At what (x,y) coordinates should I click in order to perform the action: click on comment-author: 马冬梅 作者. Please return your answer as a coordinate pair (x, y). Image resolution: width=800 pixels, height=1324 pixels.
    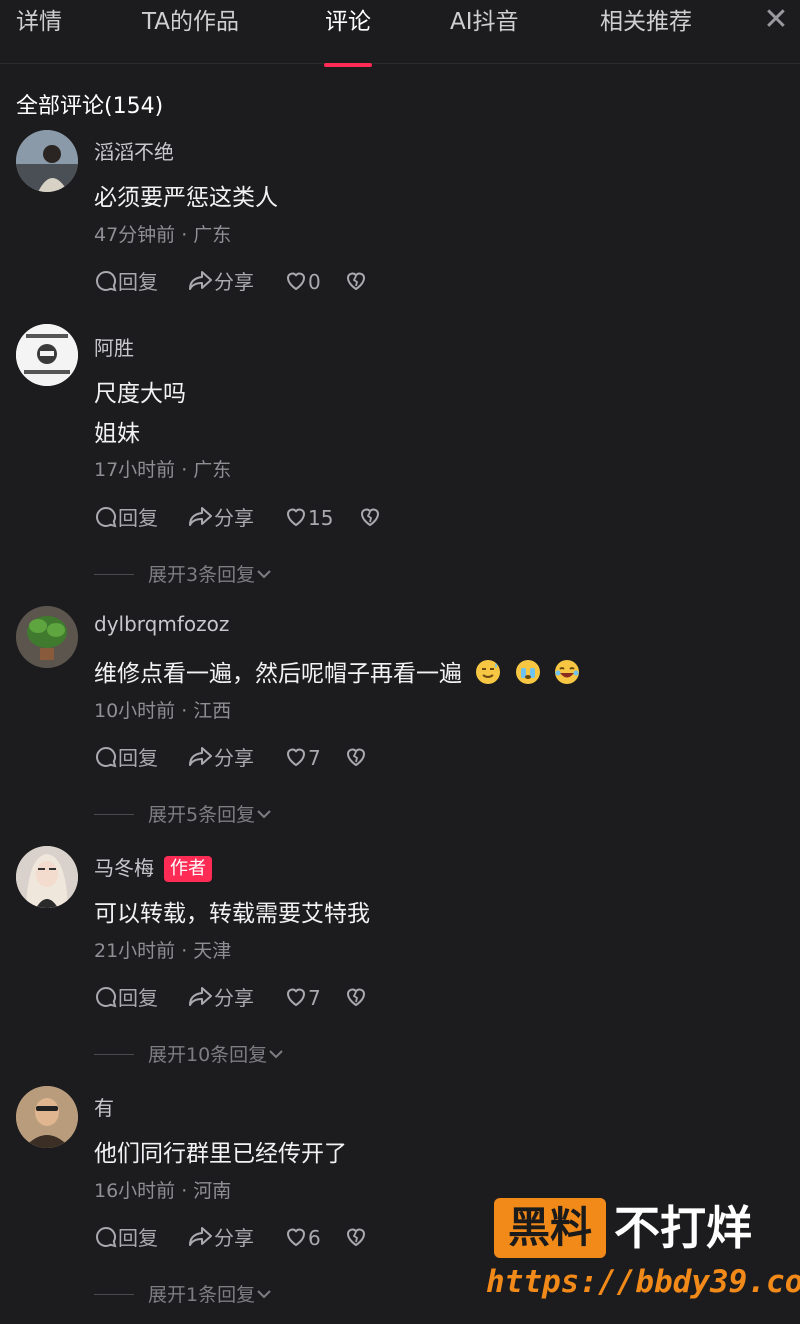
    Looking at the image, I should click on (153, 867).